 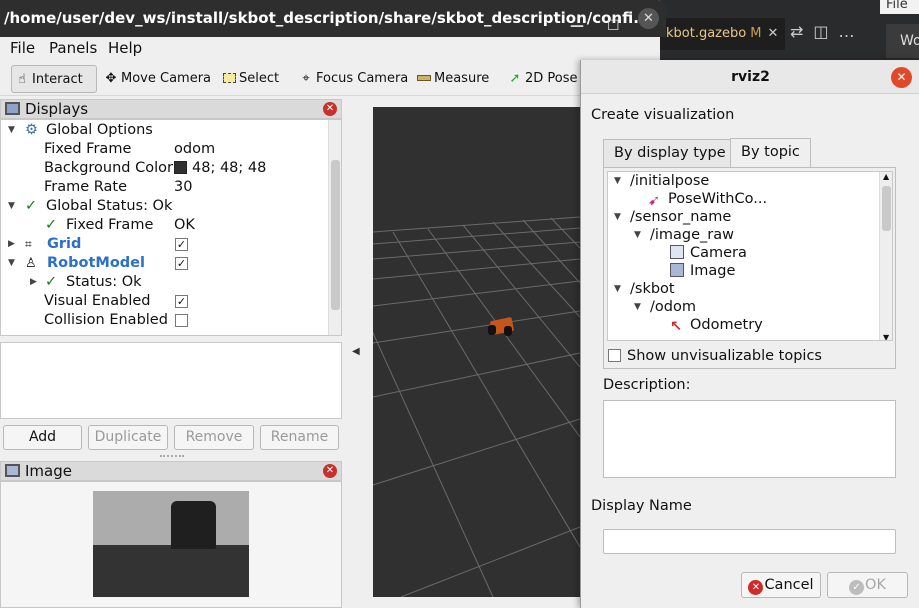 What do you see at coordinates (671, 217) in the screenshot?
I see `topic-row-sensor-name: ▼ /sensor_name` at bounding box center [671, 217].